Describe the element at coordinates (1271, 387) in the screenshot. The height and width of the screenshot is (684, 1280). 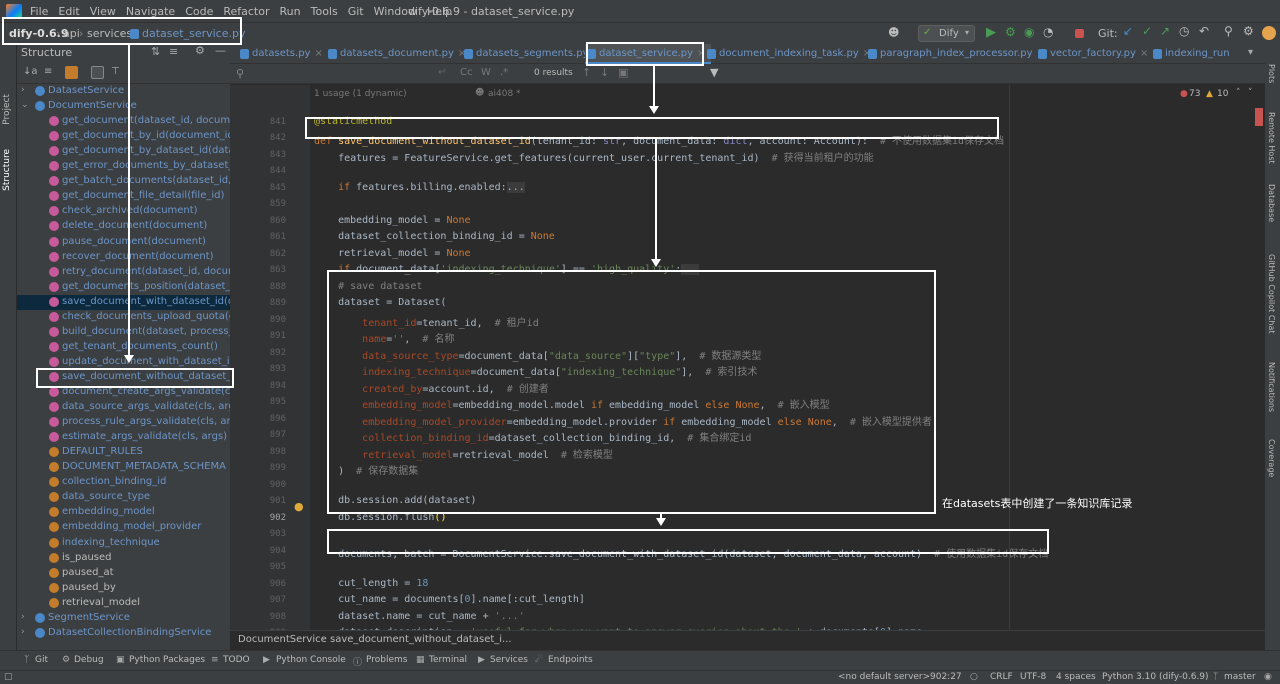
I see `notifications-tool-tab: Notifications` at that location.